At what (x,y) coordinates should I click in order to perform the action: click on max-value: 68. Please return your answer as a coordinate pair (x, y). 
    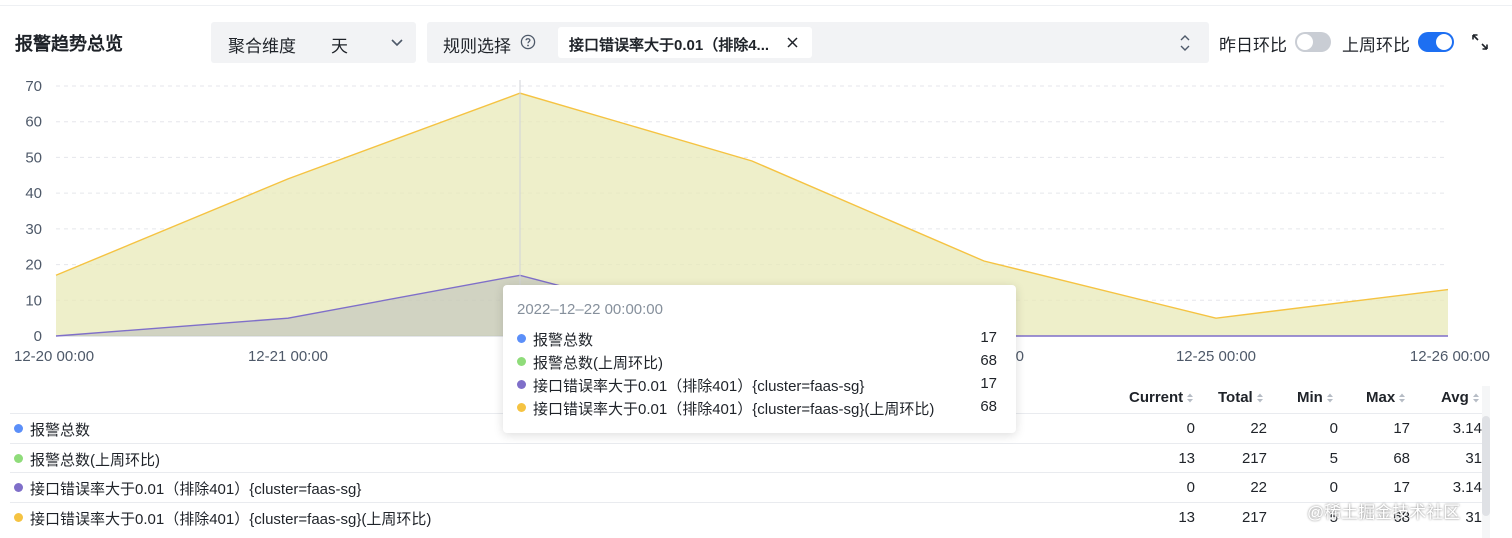
    Looking at the image, I should click on (1401, 458).